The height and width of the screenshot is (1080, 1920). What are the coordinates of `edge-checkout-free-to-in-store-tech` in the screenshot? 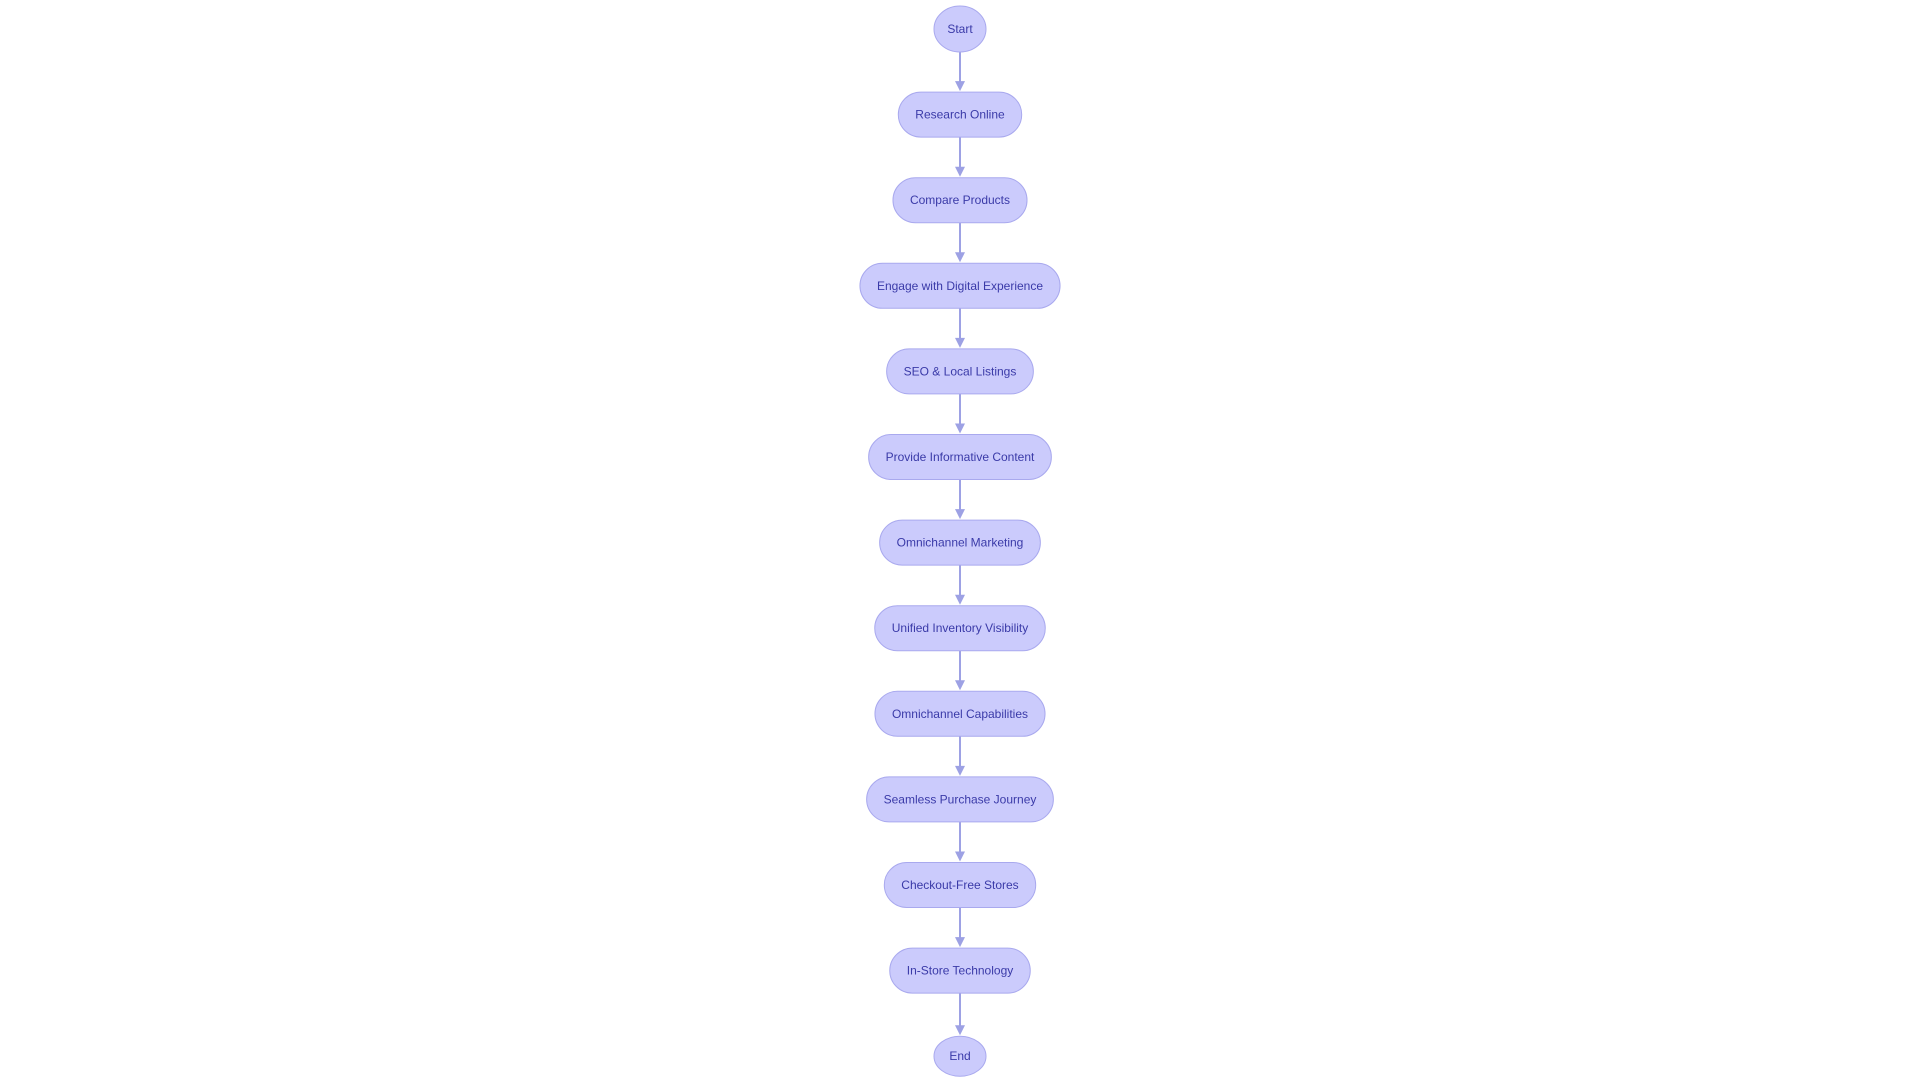 It's located at (960, 927).